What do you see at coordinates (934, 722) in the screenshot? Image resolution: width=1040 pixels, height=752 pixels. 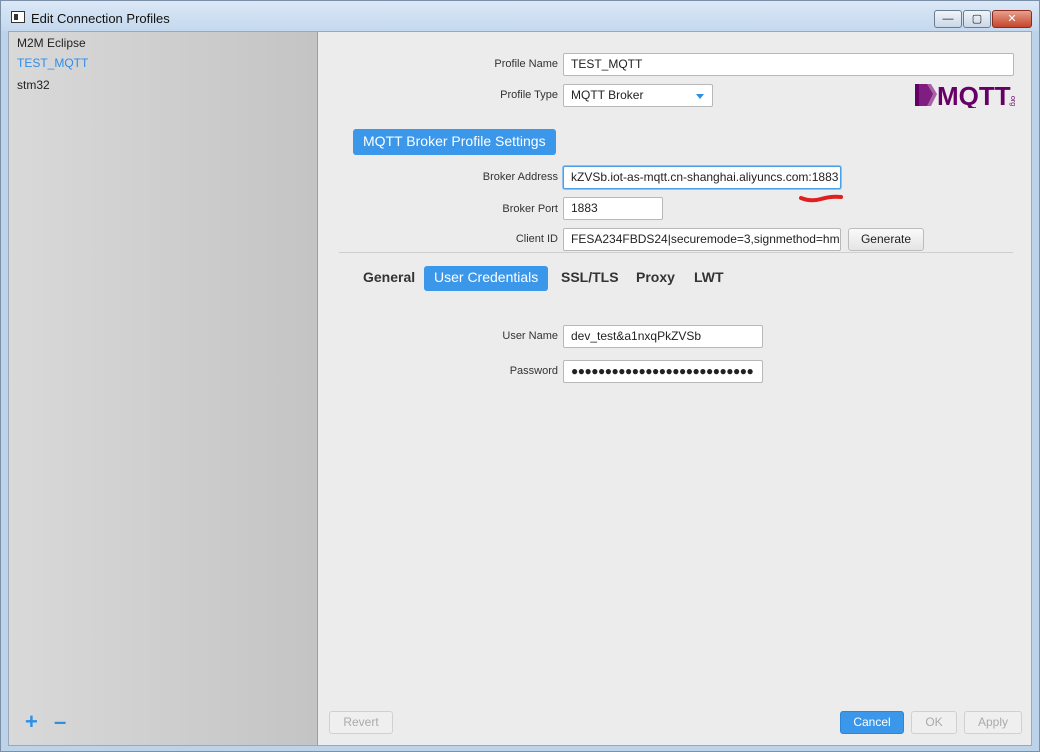 I see `ok-button: OK` at bounding box center [934, 722].